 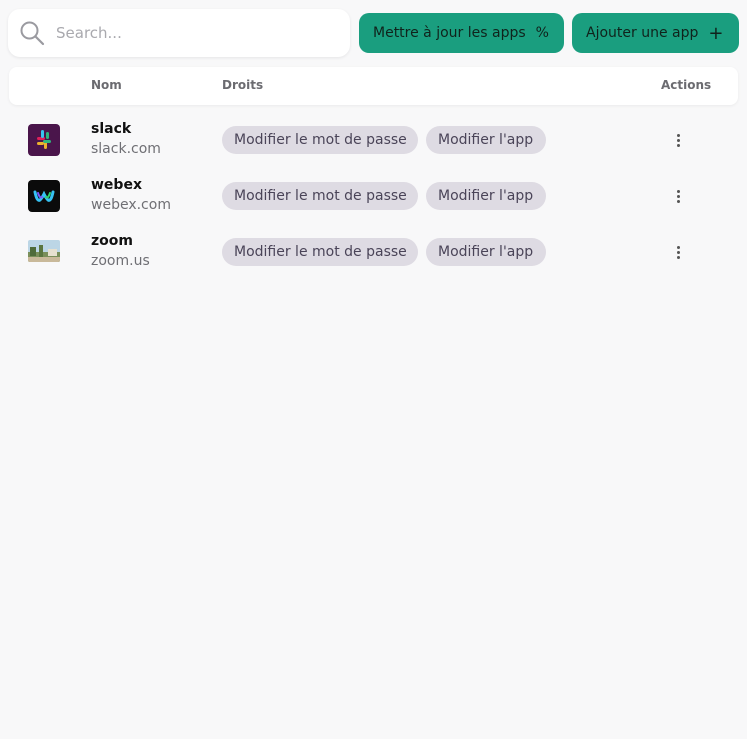 What do you see at coordinates (106, 85) in the screenshot?
I see `column-header-name: Nom` at bounding box center [106, 85].